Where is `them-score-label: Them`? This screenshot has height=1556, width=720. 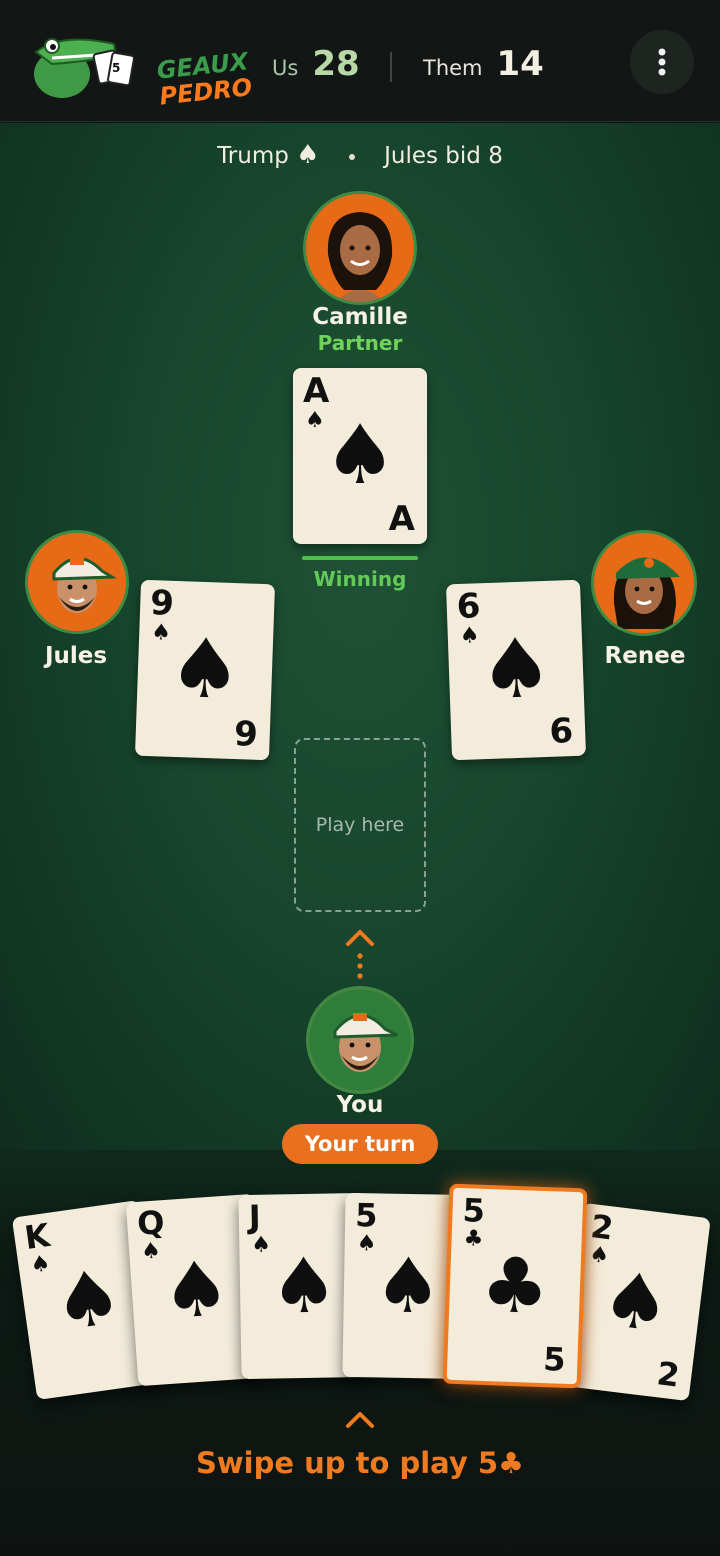 them-score-label: Them is located at coordinates (453, 68).